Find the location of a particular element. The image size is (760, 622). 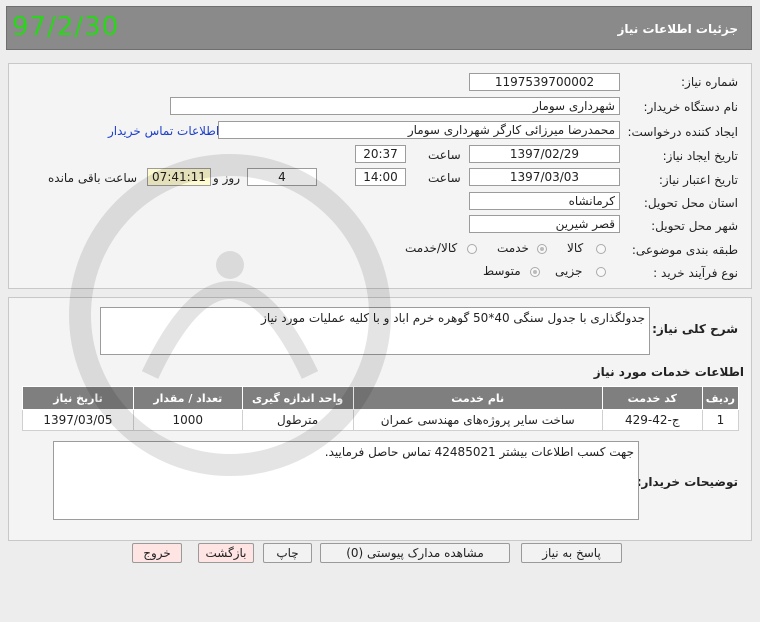

col-name-header: نام خدمت is located at coordinates (477, 398).